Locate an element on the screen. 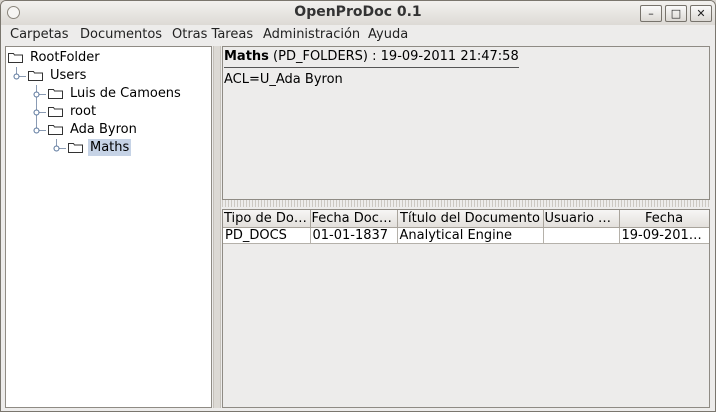 This screenshot has width=716, height=412. cell-tipo: PD_DOCS is located at coordinates (267, 235).